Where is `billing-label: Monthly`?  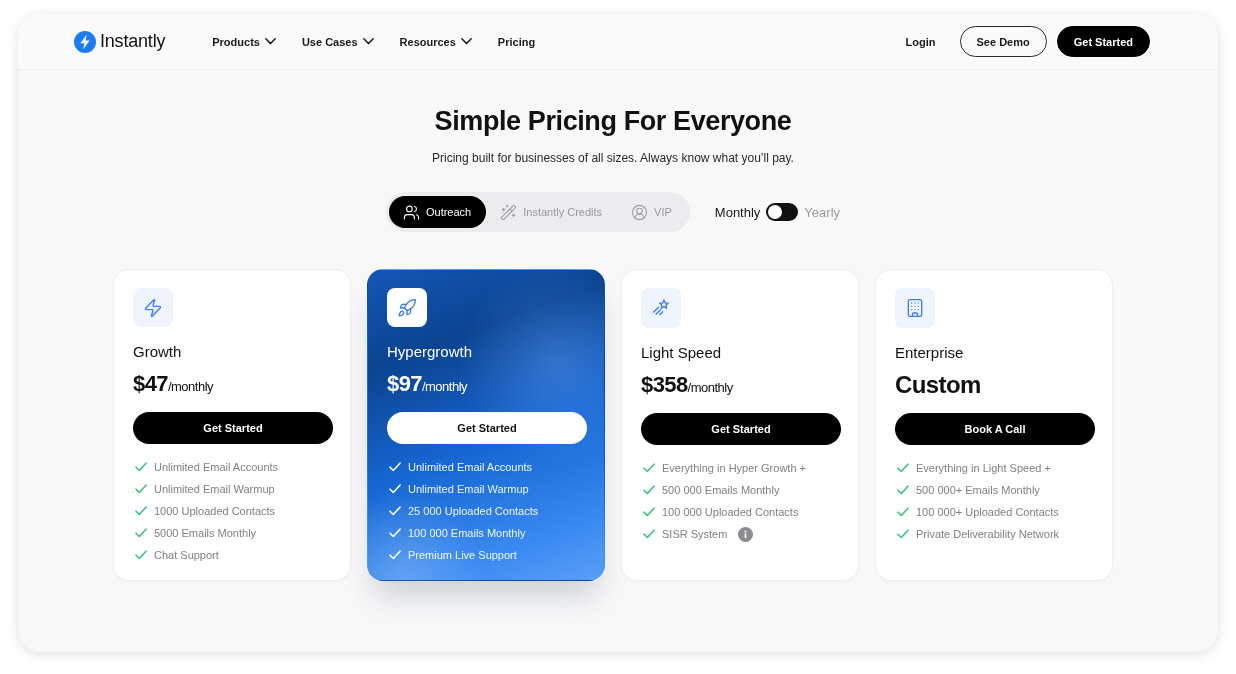 billing-label: Monthly is located at coordinates (737, 212).